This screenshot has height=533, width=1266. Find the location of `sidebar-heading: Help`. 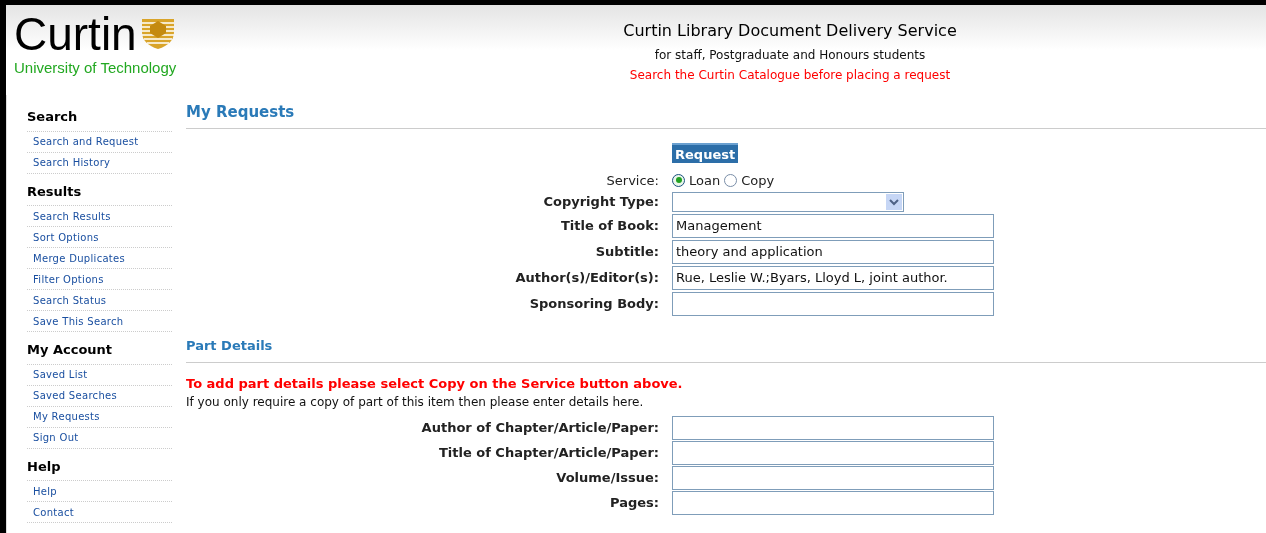

sidebar-heading: Help is located at coordinates (99, 468).